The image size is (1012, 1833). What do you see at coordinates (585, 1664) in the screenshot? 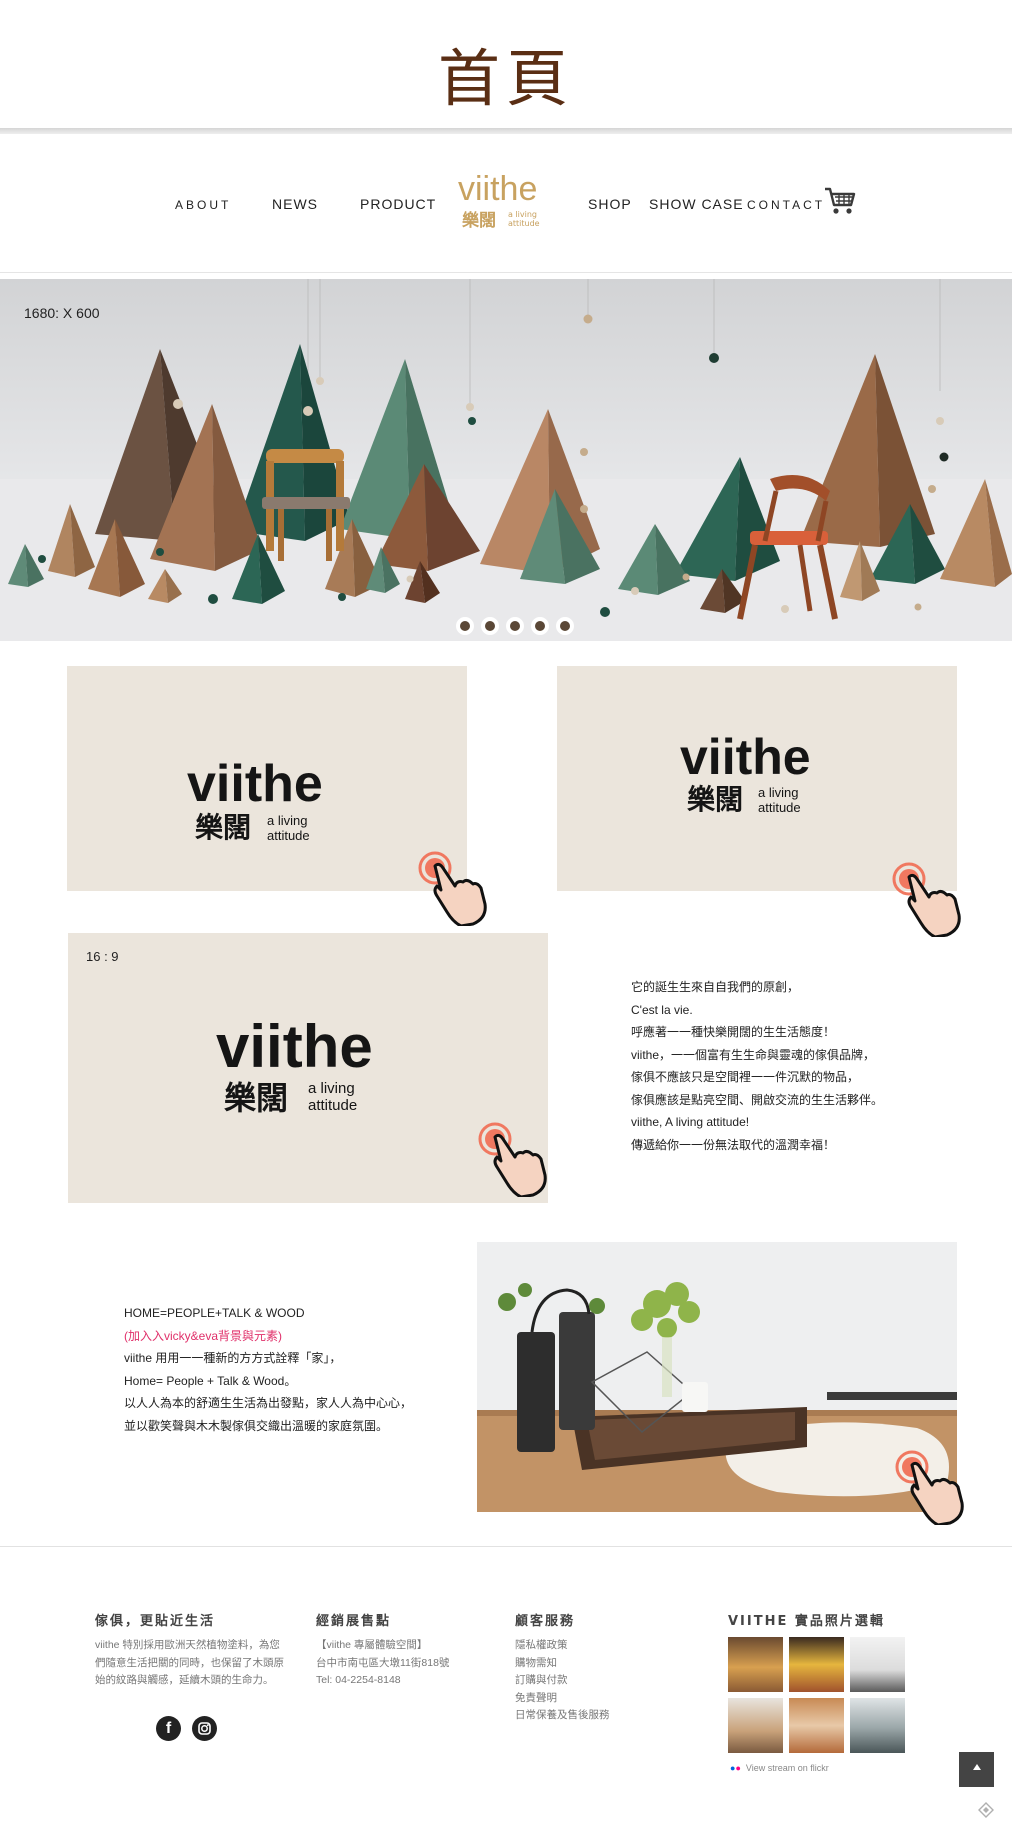
I see `footer-link-shopping-info: 購物需知` at bounding box center [585, 1664].